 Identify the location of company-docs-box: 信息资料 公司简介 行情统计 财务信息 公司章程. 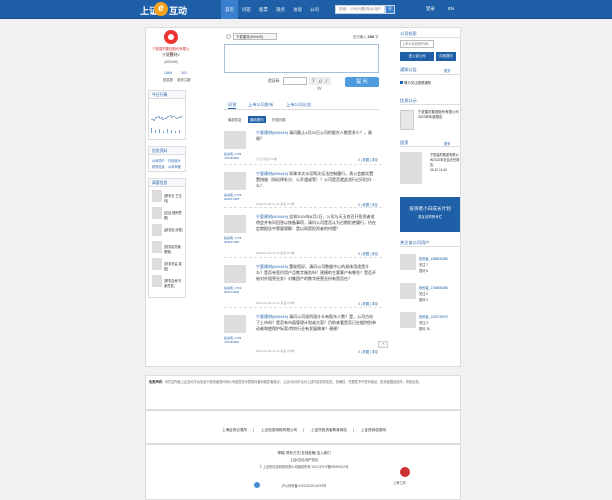
(167, 159).